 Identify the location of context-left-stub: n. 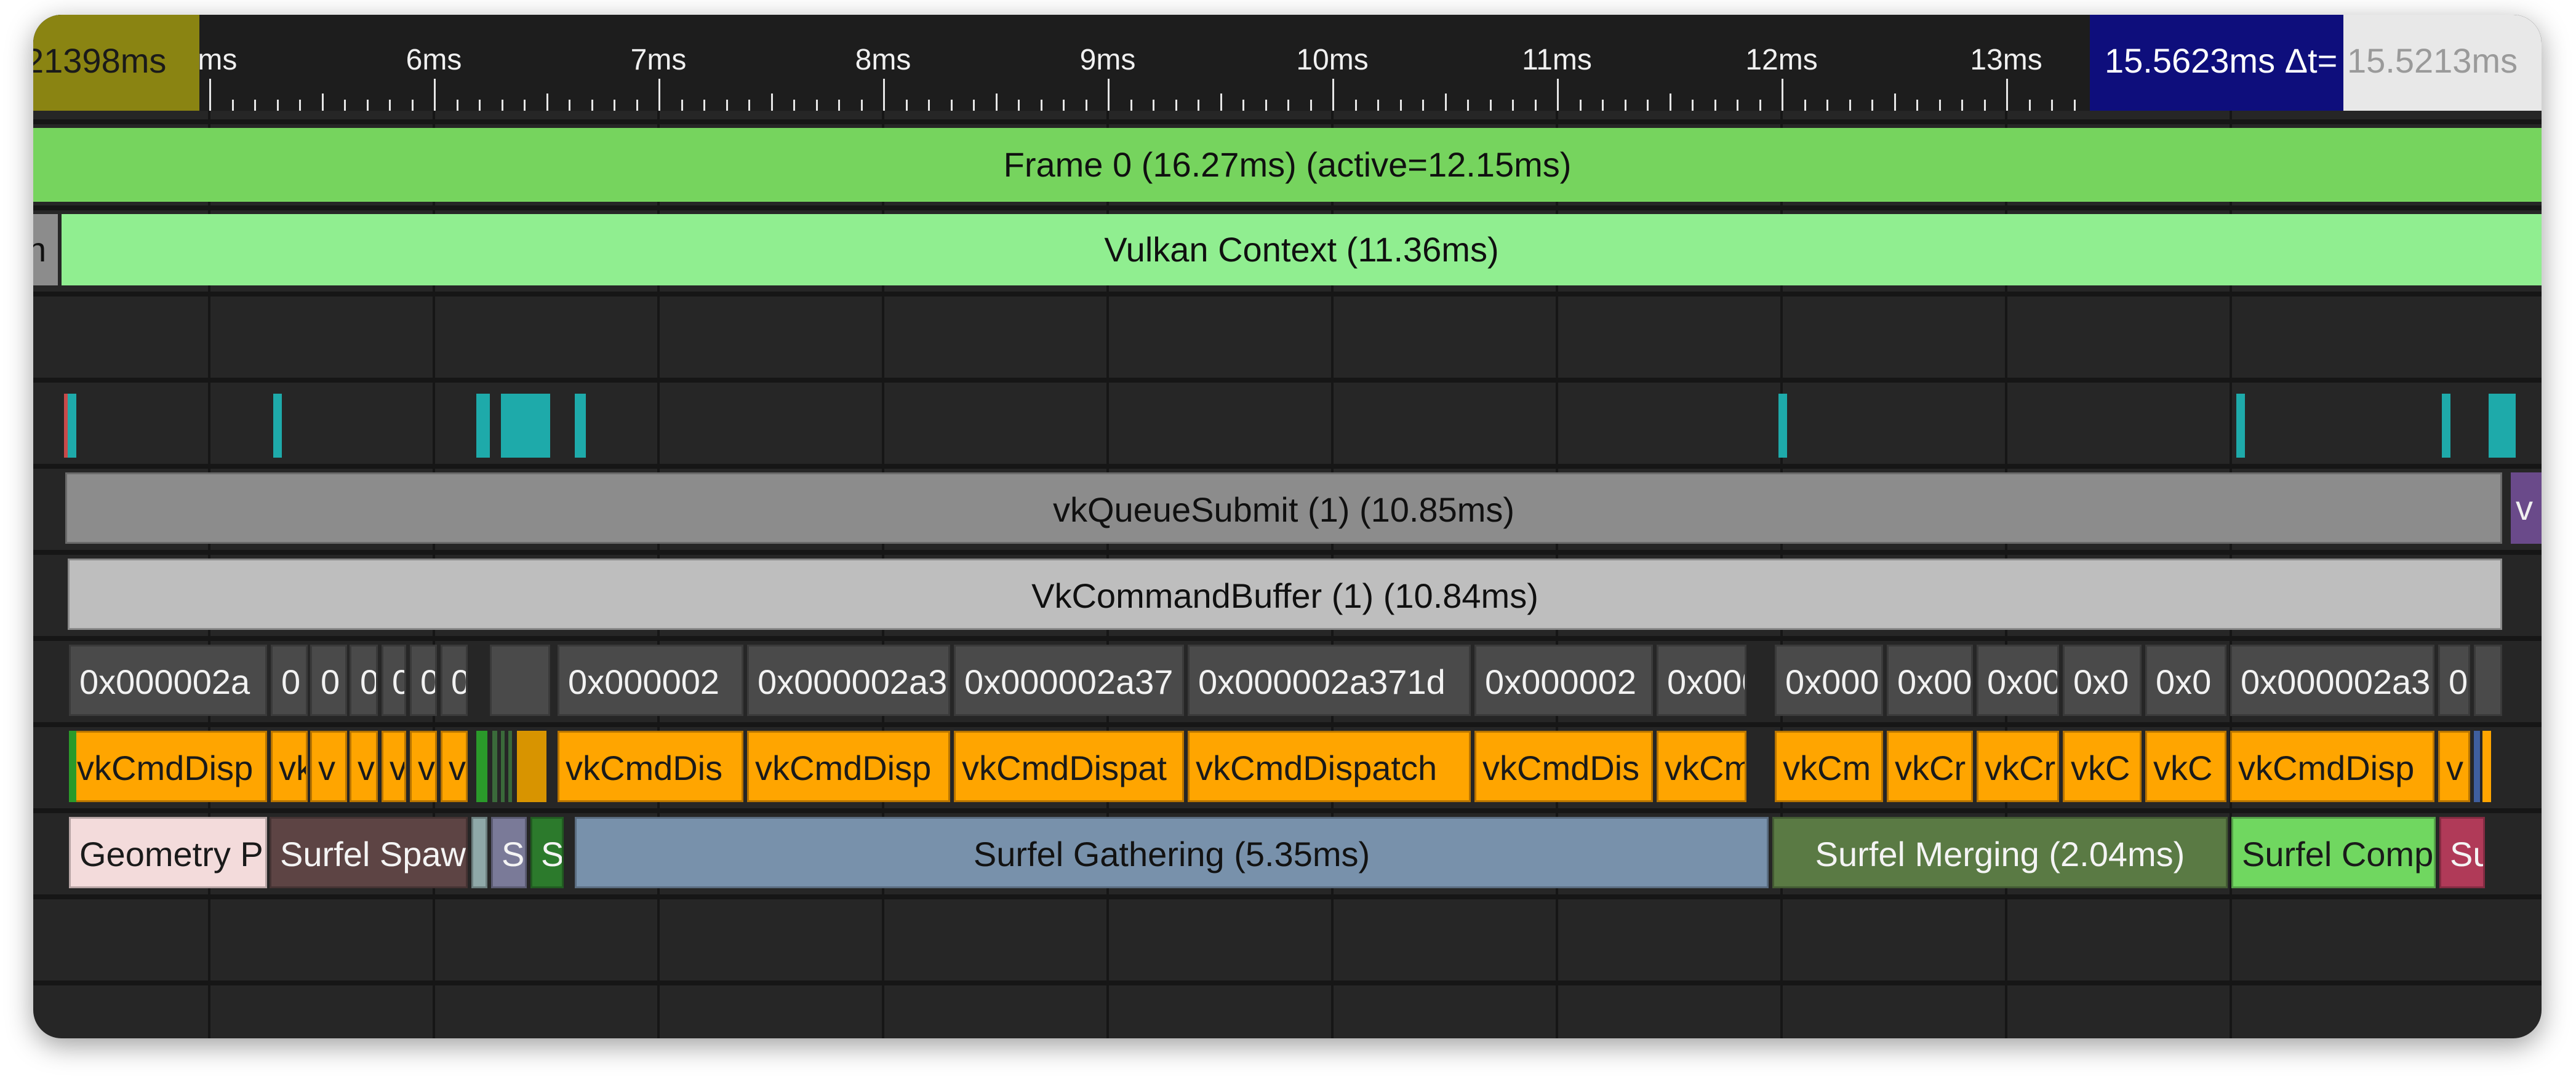
(45, 249).